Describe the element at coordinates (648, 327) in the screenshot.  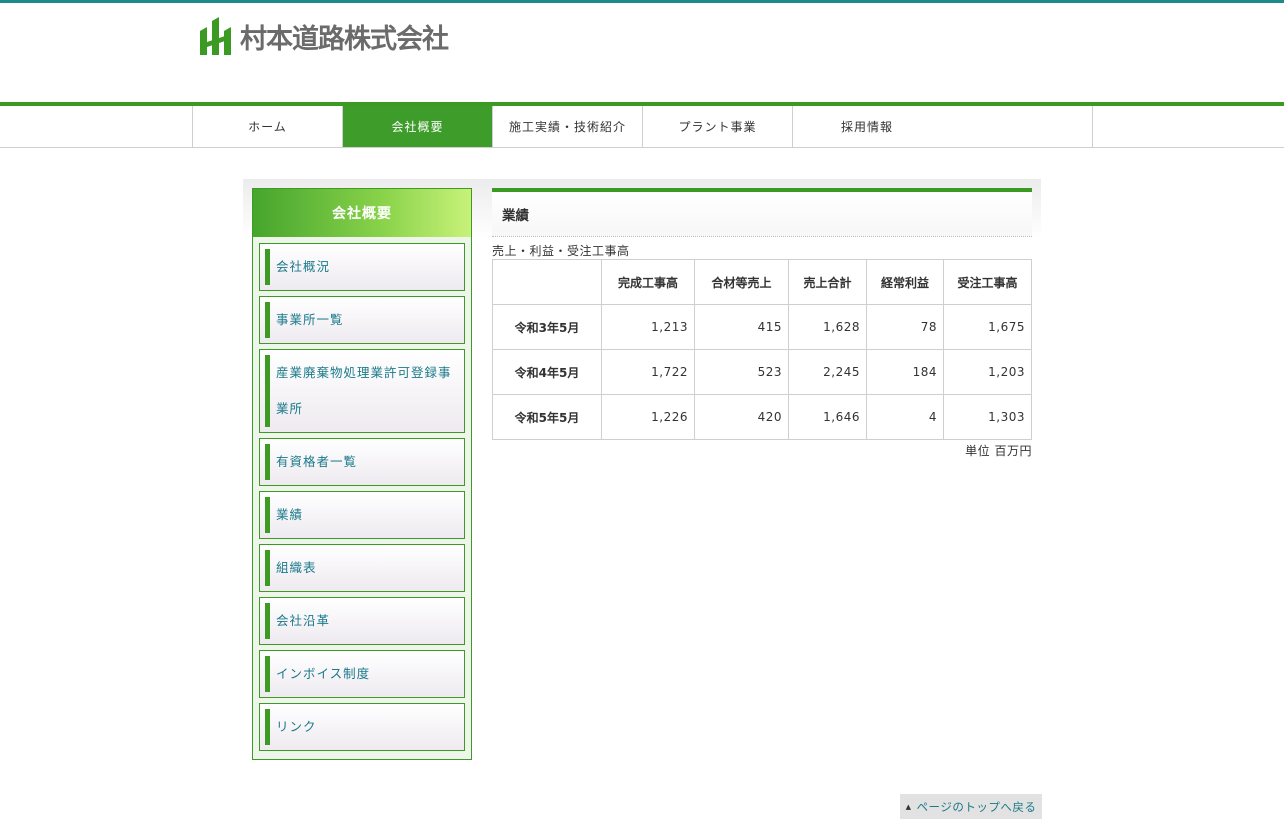
I see `table-cell: 1,213` at that location.